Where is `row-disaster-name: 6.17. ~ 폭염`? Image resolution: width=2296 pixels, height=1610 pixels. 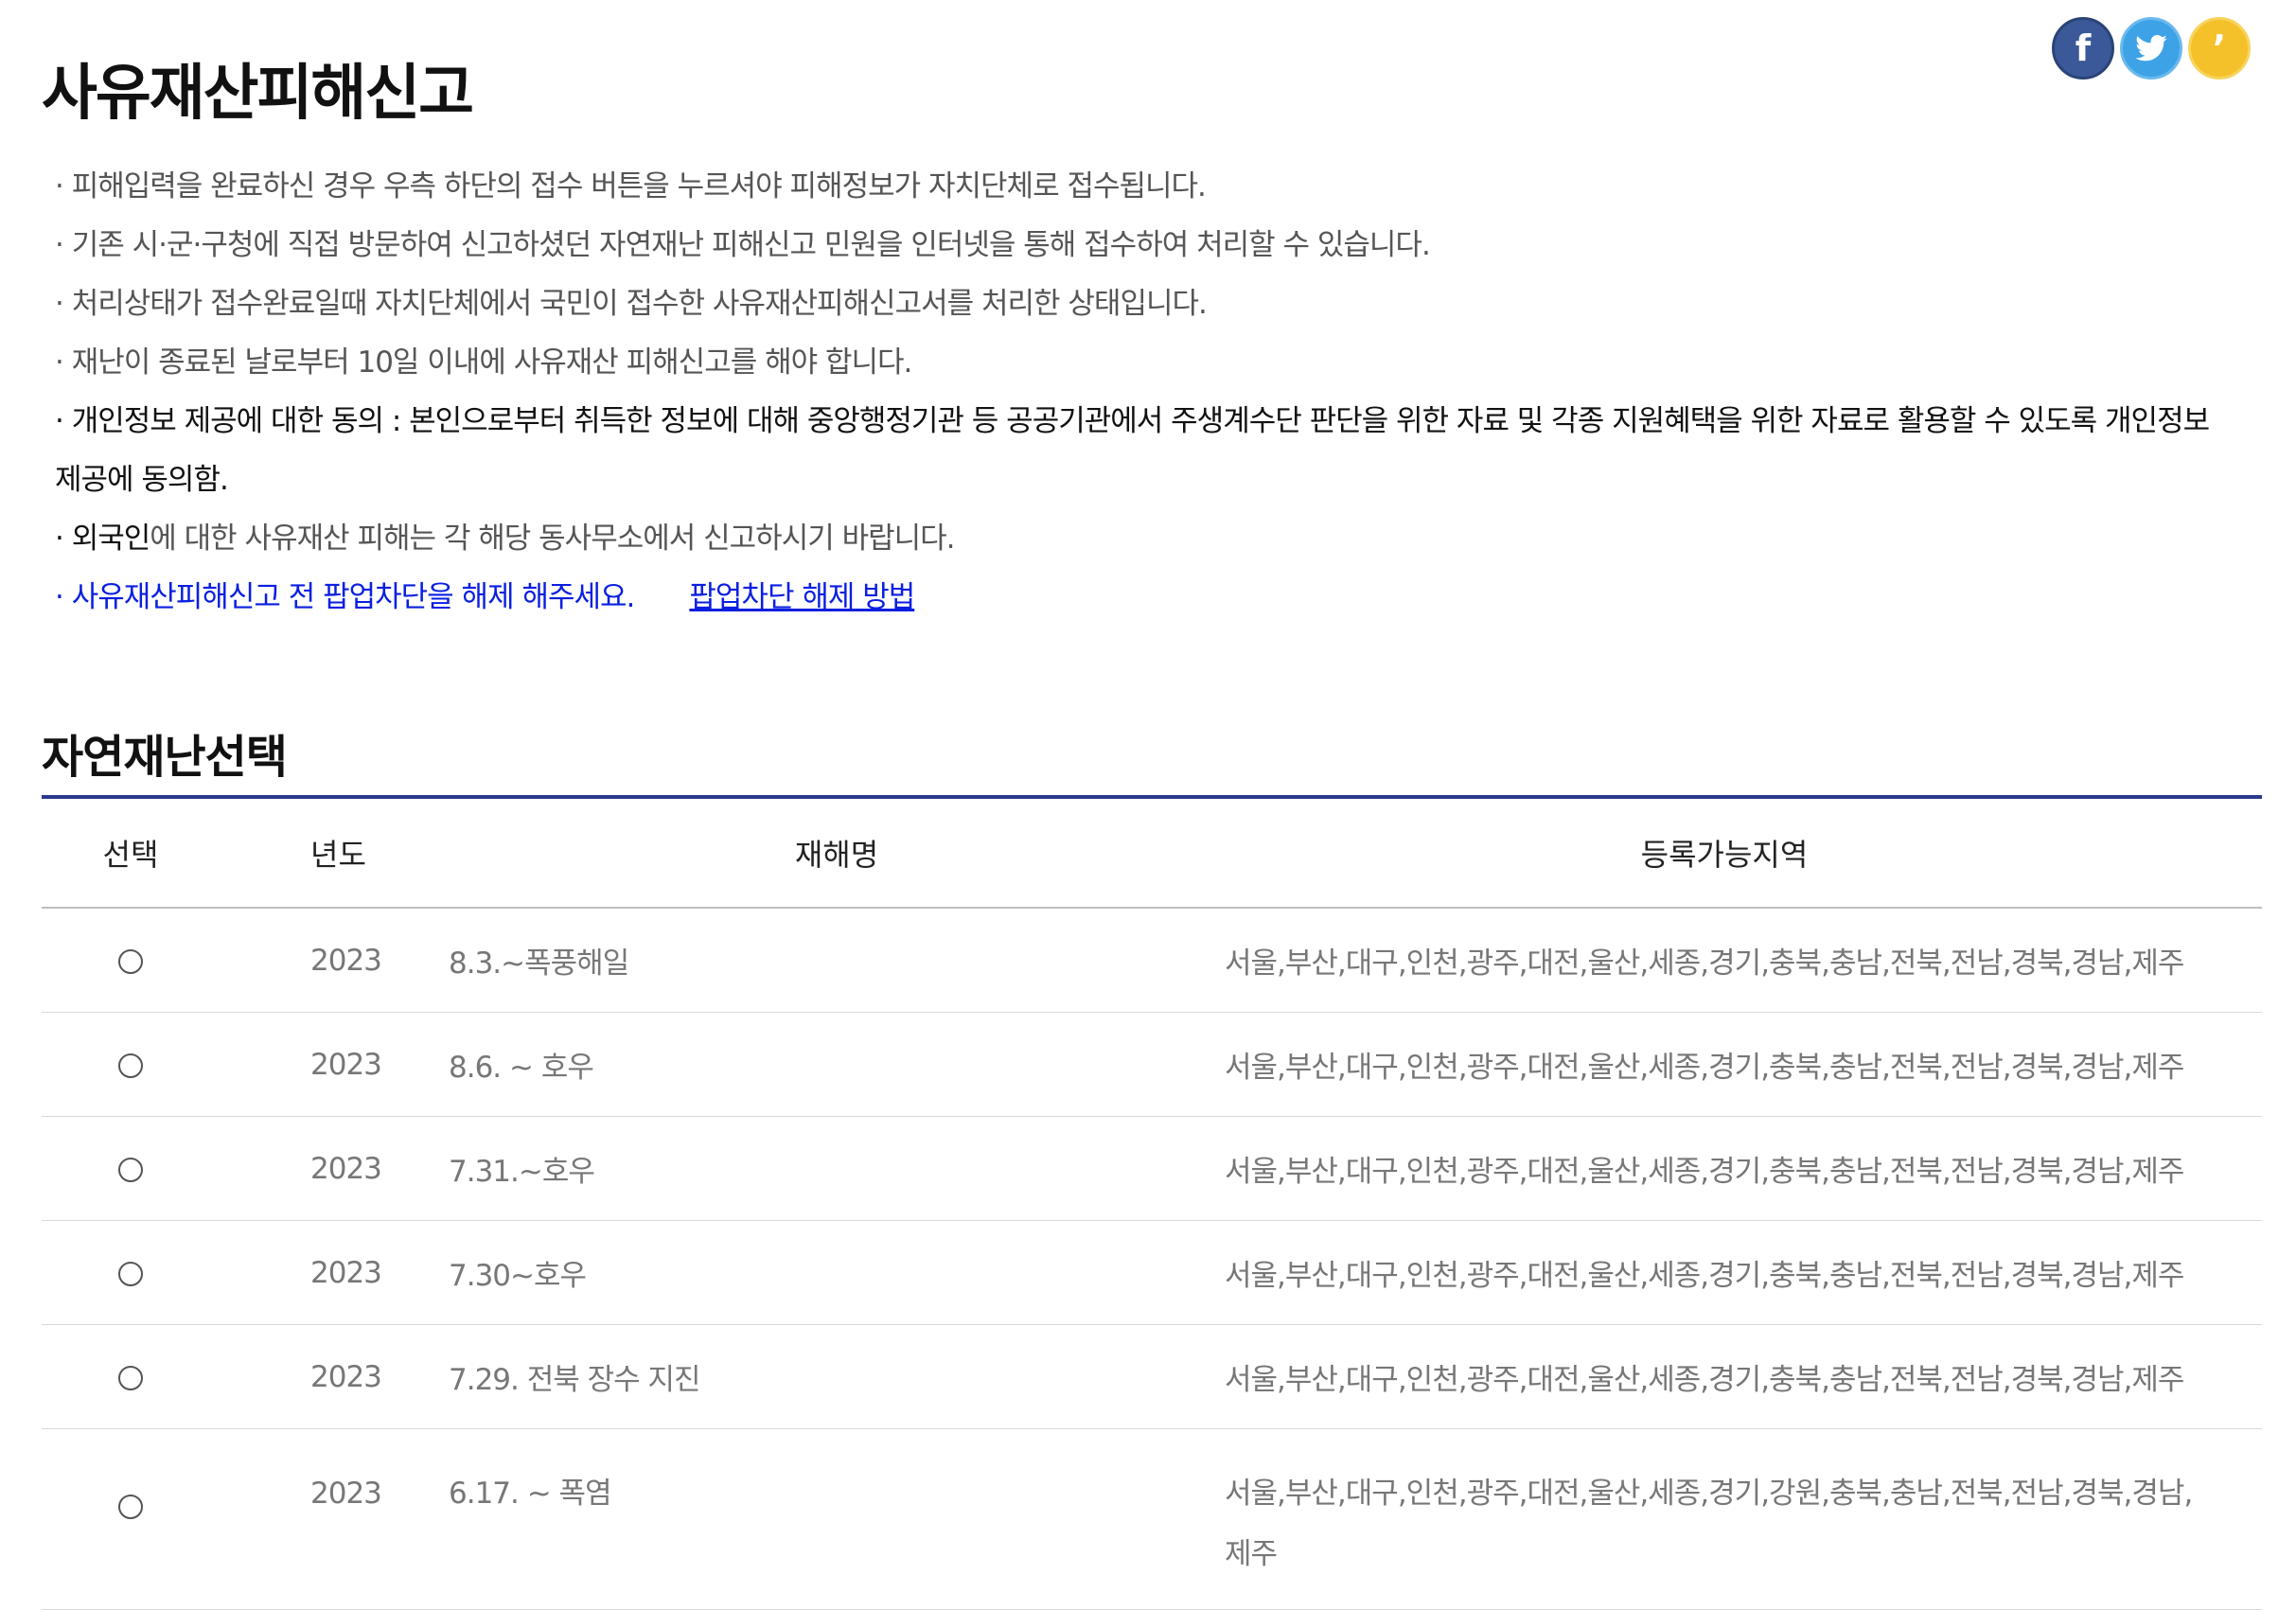
row-disaster-name: 6.17. ~ 폭염 is located at coordinates (837, 1519).